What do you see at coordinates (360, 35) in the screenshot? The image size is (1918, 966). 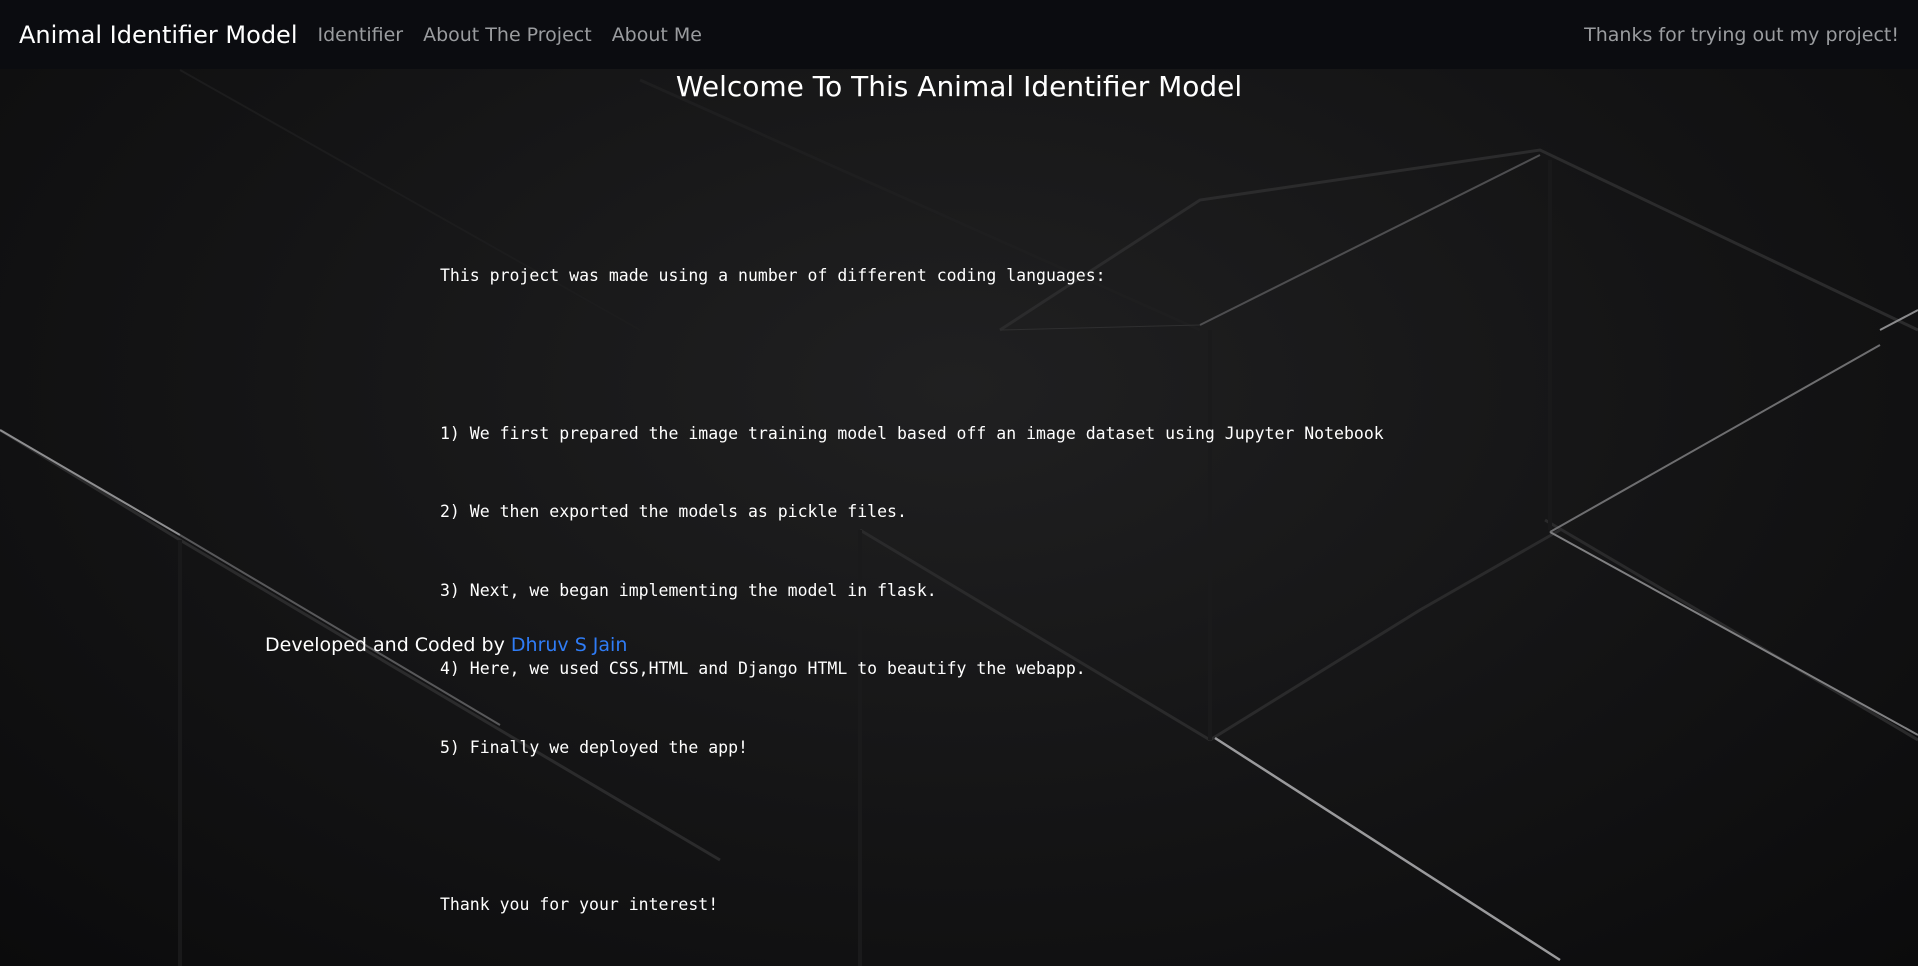 I see `nav-link-identifier: Identifier` at bounding box center [360, 35].